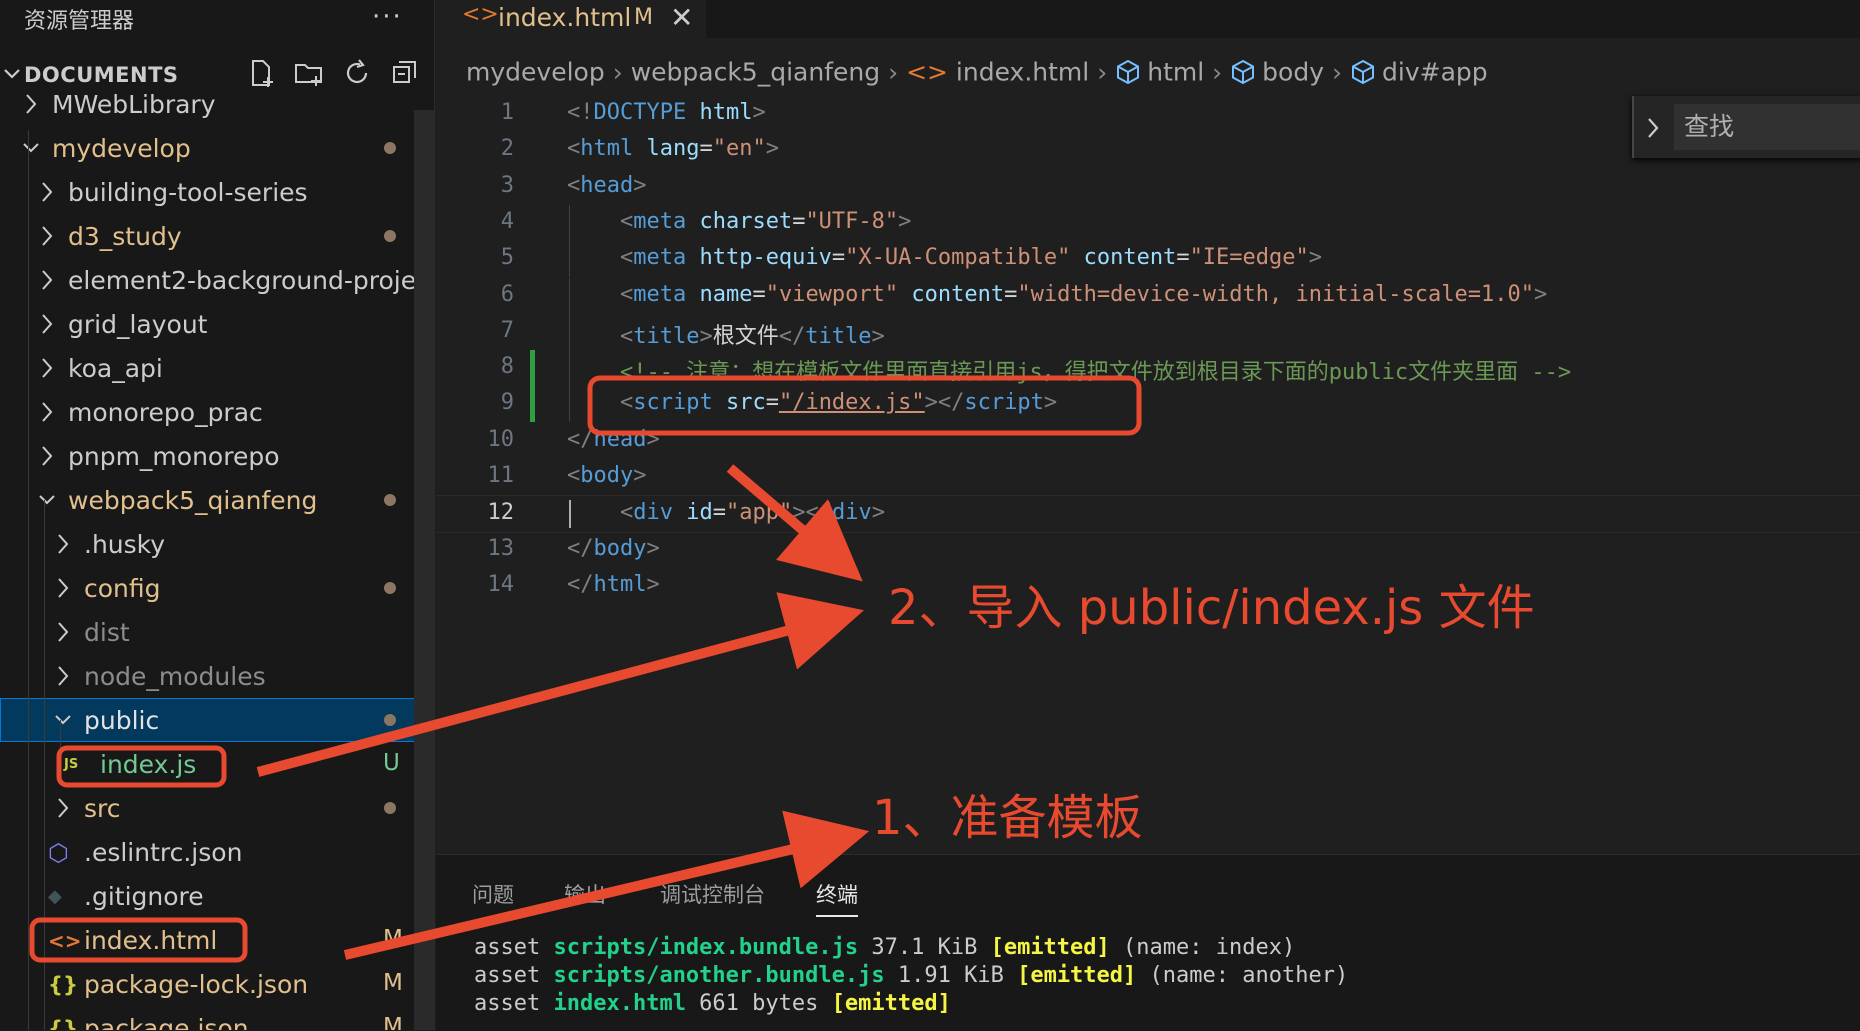  What do you see at coordinates (424, 570) in the screenshot?
I see `sidebar-scrollbar` at bounding box center [424, 570].